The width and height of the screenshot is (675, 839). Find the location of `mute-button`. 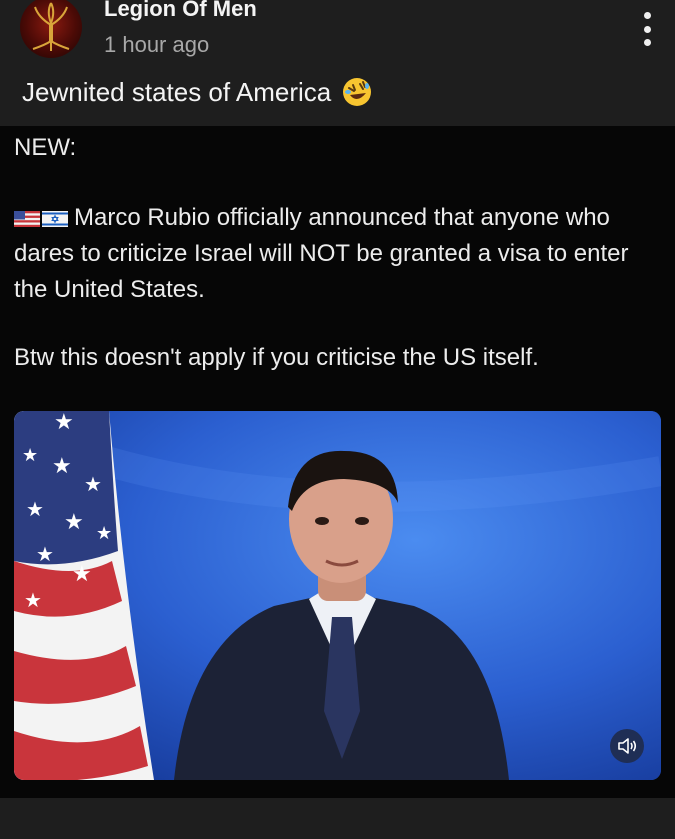

mute-button is located at coordinates (627, 746).